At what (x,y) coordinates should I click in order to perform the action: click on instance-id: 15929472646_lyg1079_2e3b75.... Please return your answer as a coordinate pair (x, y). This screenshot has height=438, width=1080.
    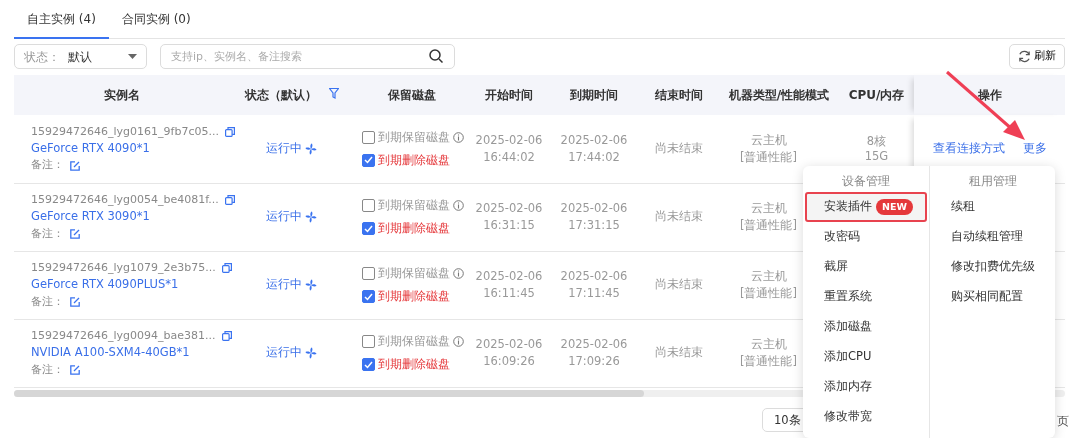
    Looking at the image, I should click on (123, 267).